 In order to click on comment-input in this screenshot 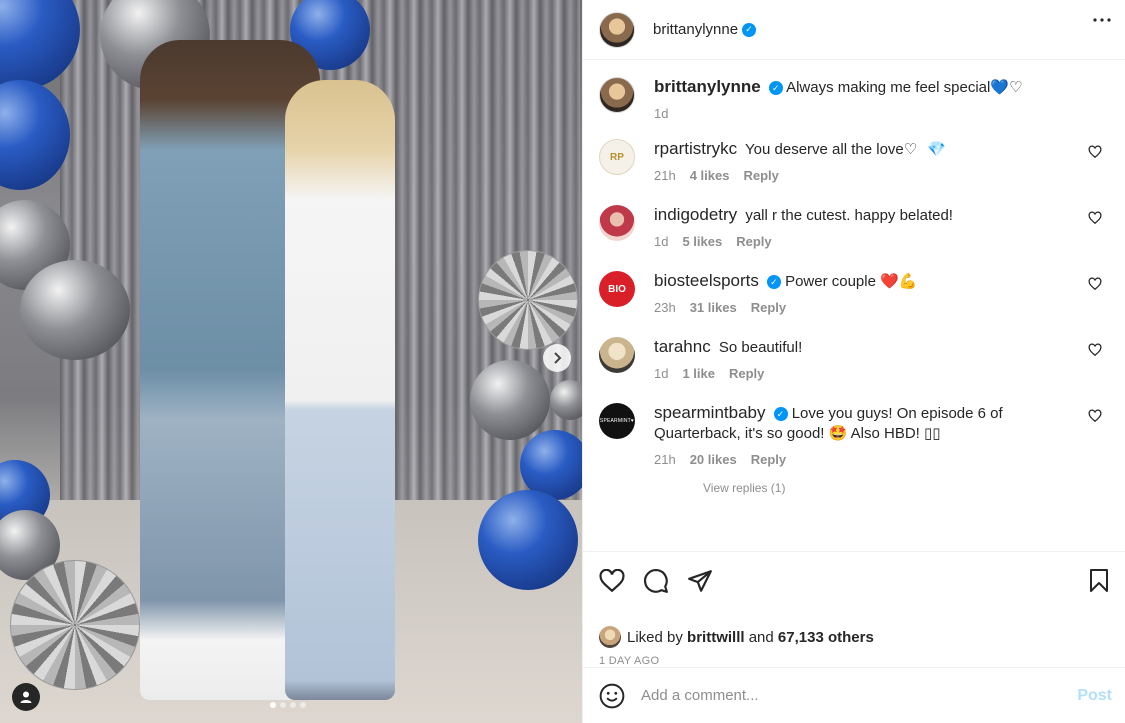, I will do `click(859, 695)`.